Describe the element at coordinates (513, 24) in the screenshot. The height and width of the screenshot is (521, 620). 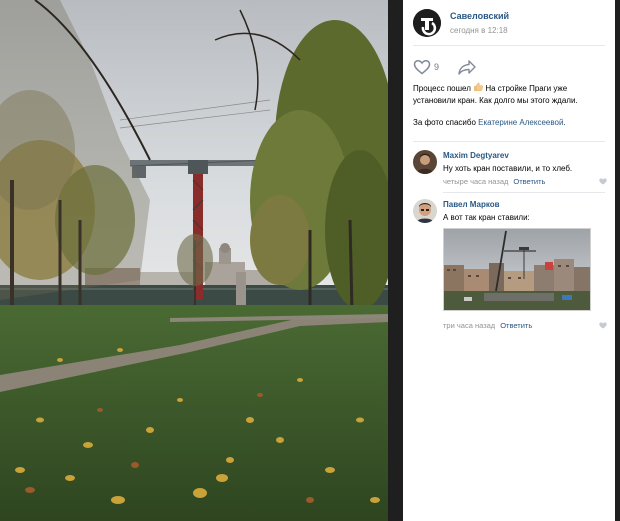
I see `post-header: Савеловский сегодня в 12:18` at that location.